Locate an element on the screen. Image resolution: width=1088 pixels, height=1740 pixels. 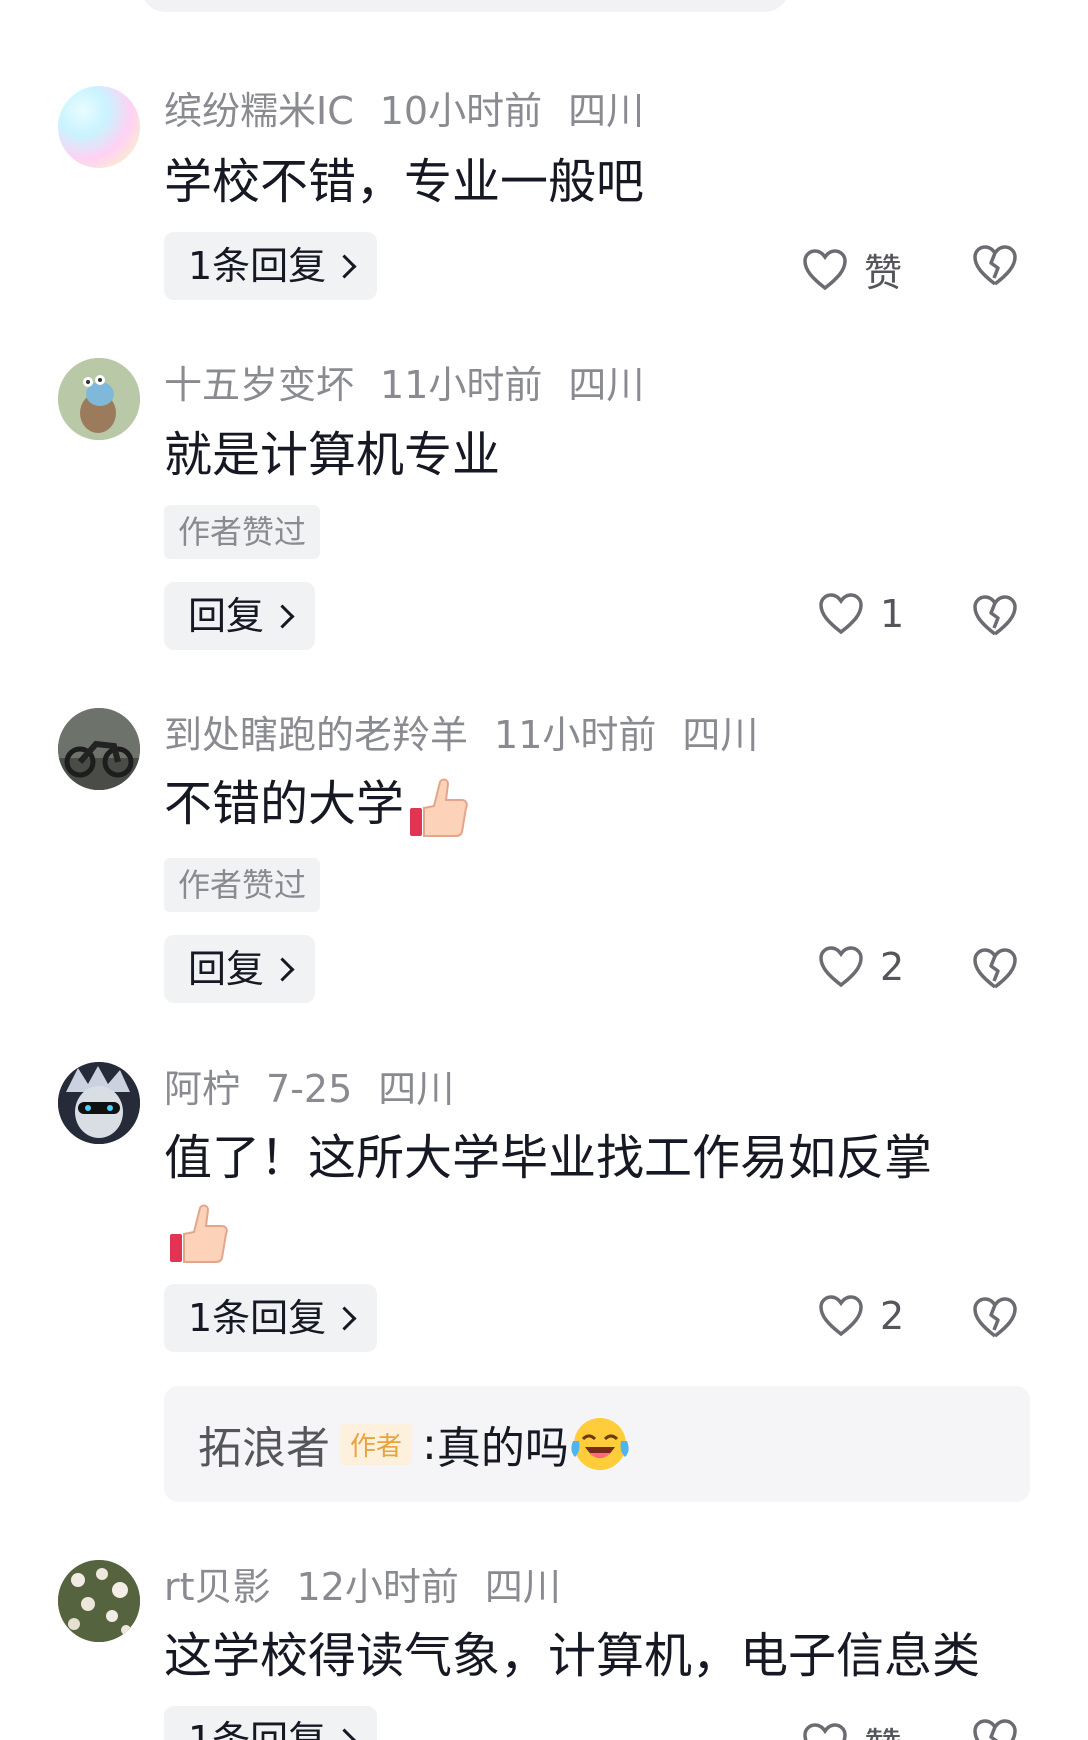
like-button: 1 is located at coordinates (861, 614).